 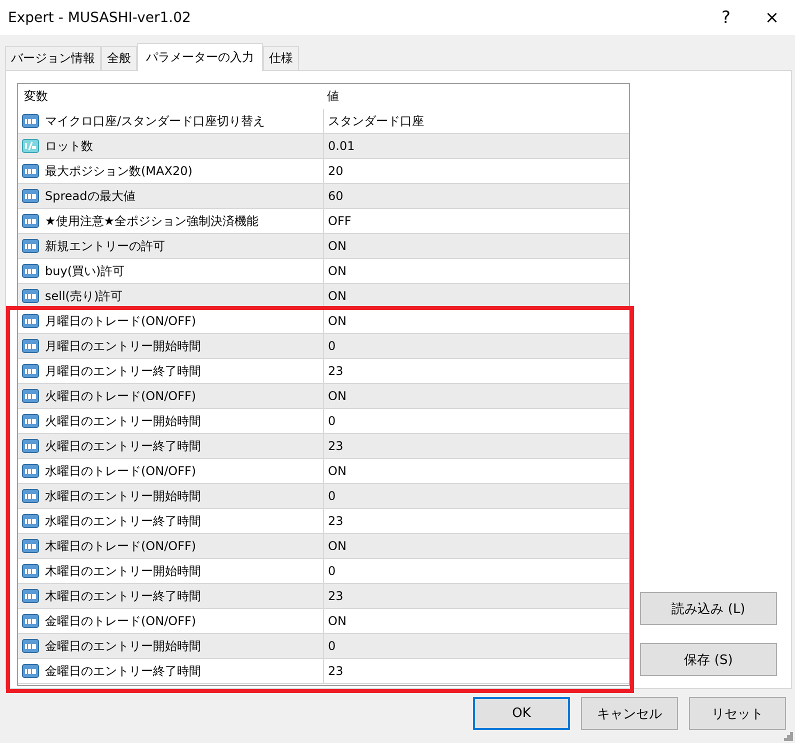 I want to click on tab: パラメーターの入力, so click(x=200, y=57).